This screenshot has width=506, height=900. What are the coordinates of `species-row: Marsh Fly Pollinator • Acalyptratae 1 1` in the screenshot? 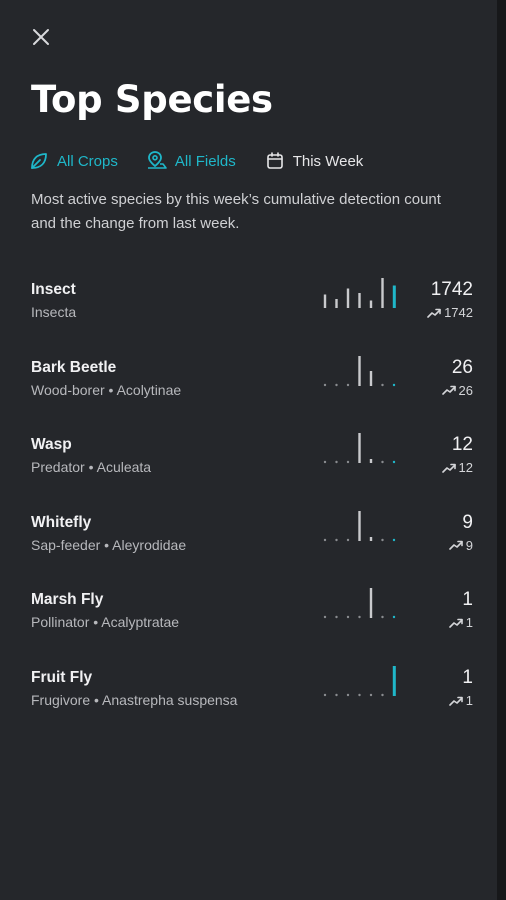 It's located at (253, 613).